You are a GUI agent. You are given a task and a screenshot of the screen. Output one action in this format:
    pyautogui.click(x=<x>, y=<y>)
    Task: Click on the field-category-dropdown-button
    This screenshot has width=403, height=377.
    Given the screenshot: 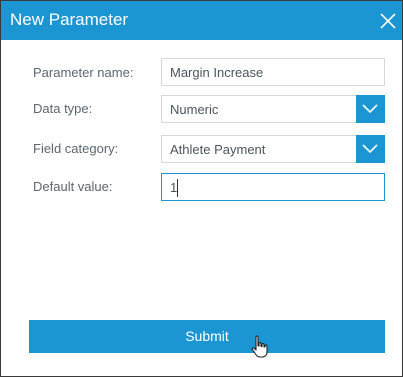 What is the action you would take?
    pyautogui.click(x=370, y=149)
    